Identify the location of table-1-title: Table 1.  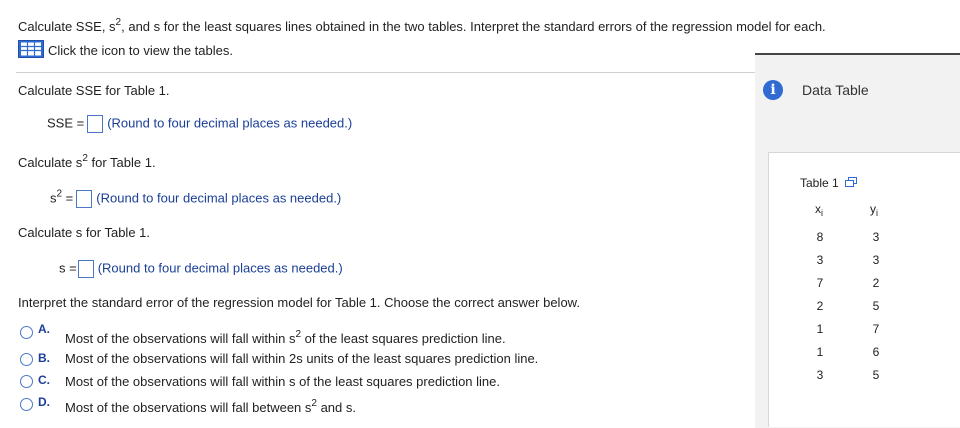
(829, 183).